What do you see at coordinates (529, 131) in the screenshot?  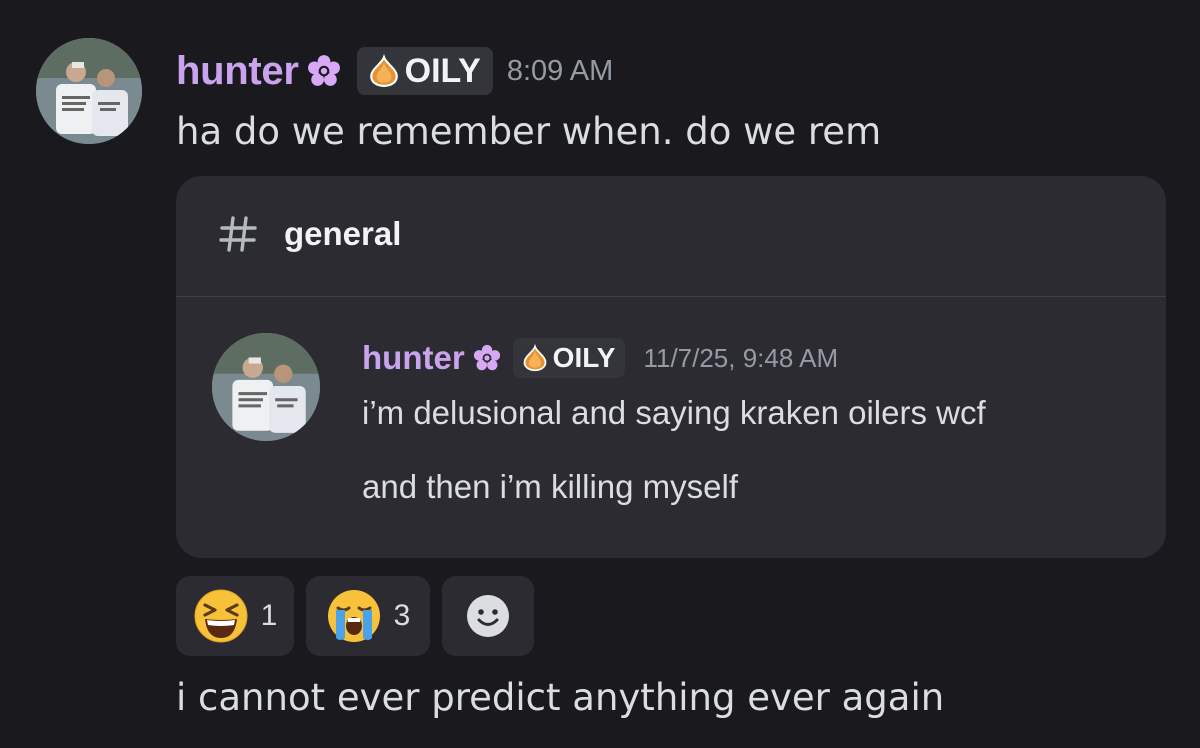 I see `message-text: ha do we remember when. do we rem` at bounding box center [529, 131].